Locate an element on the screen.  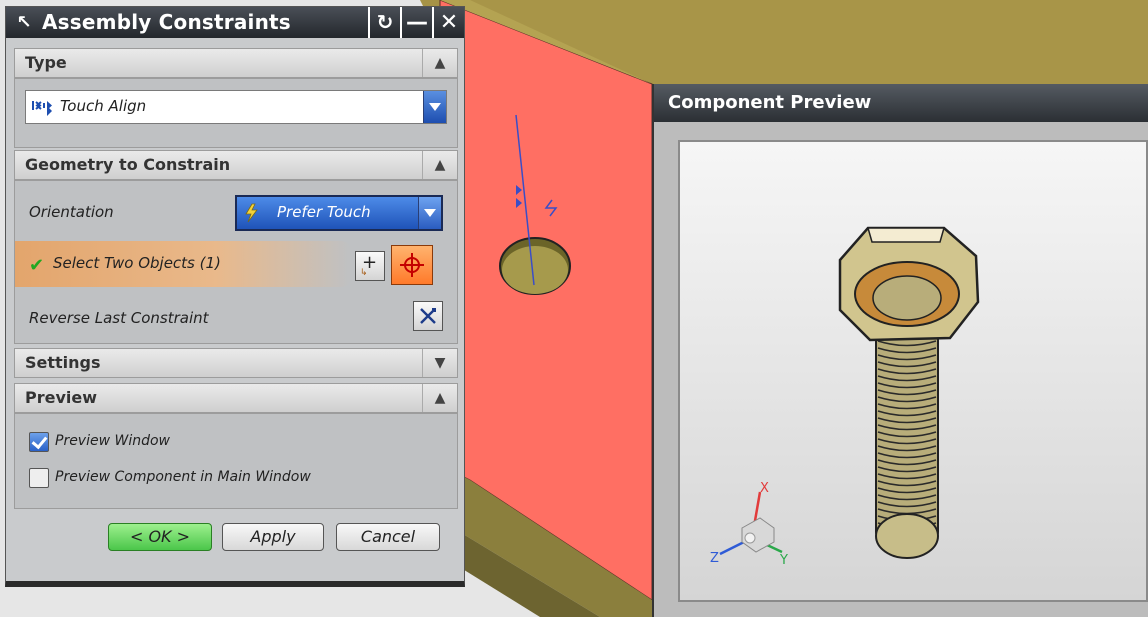
reverse-constraint-button is located at coordinates (428, 316).